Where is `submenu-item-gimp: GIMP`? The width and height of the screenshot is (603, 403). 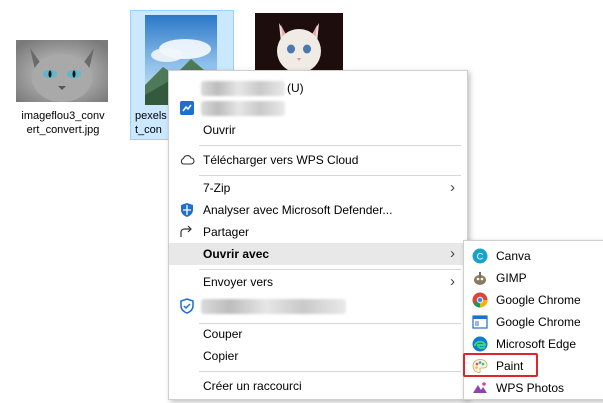 submenu-item-gimp: GIMP is located at coordinates (533, 278).